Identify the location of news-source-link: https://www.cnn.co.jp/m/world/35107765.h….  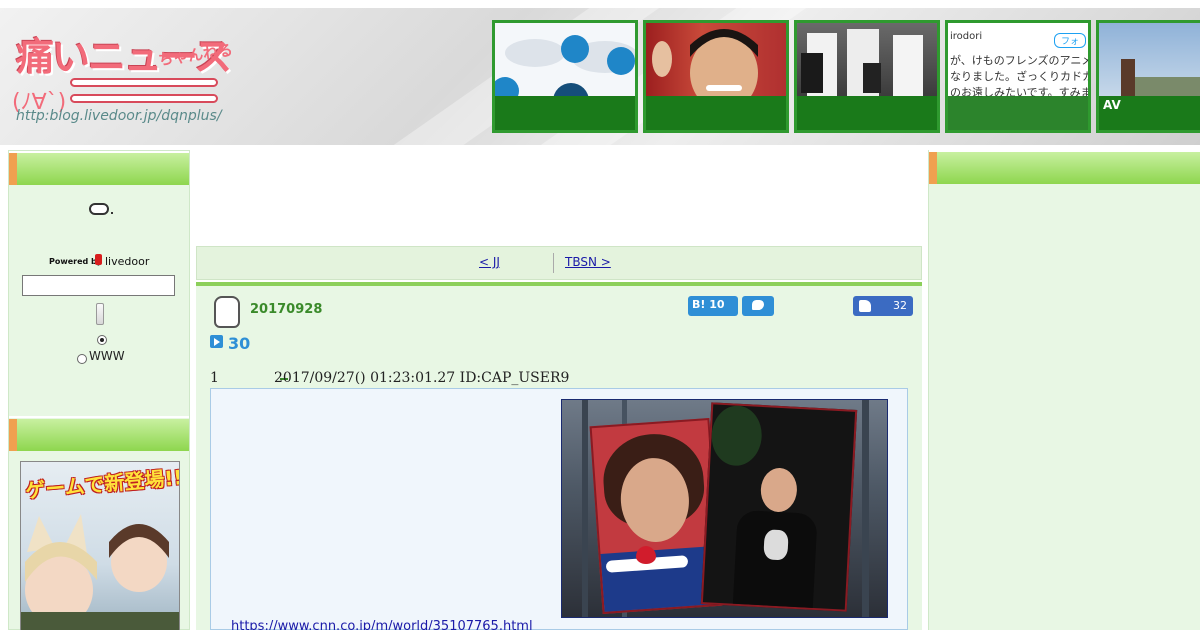
(382, 624).